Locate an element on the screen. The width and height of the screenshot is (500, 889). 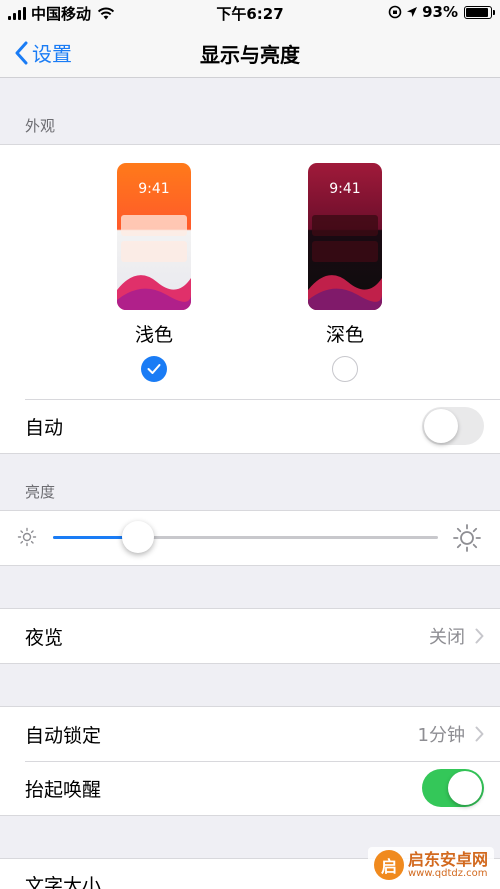
status-right: 93% is located at coordinates (441, 12).